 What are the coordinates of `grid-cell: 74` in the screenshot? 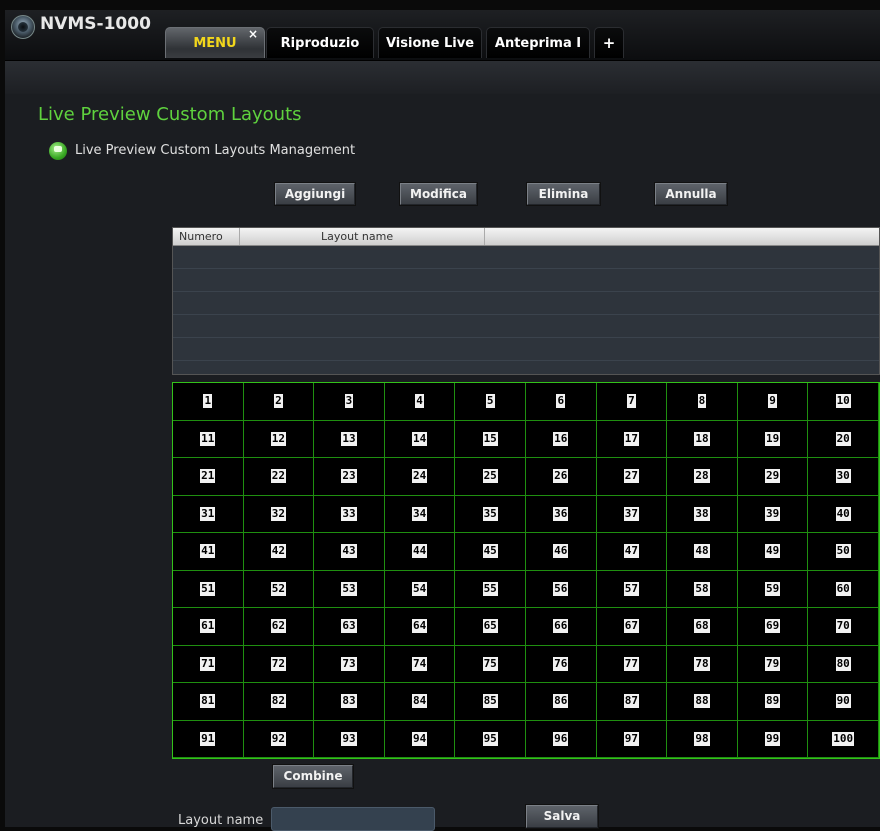 It's located at (420, 664).